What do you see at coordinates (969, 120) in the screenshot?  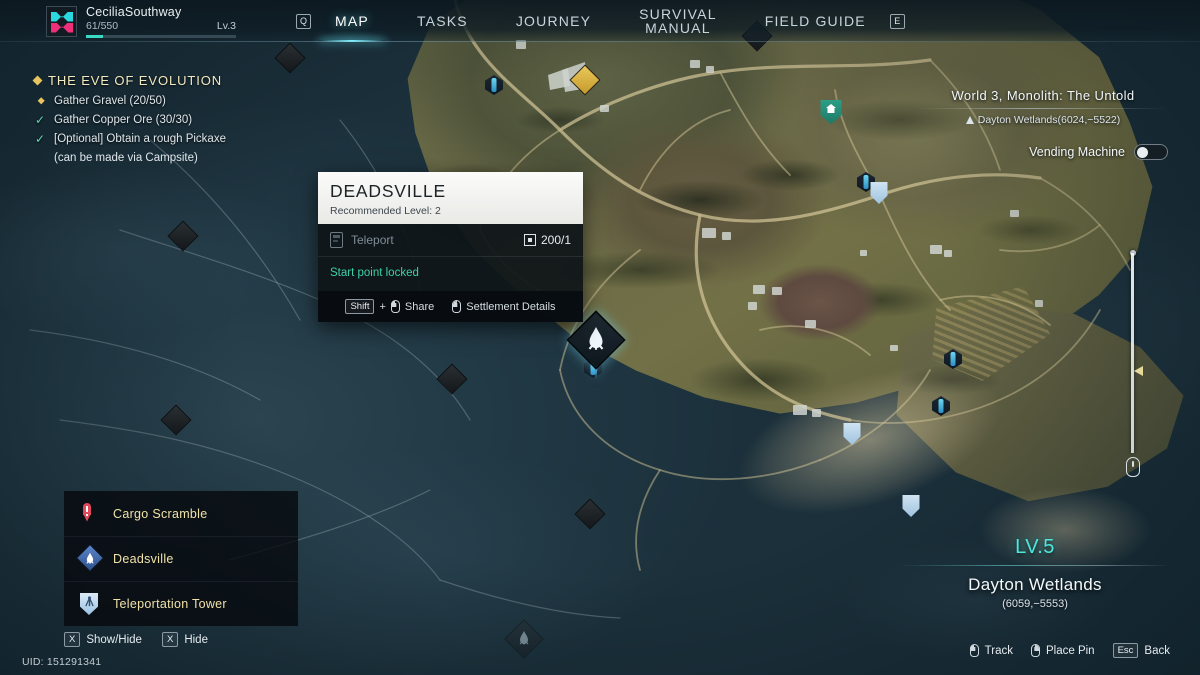 I see `navigation-arrow-icon` at bounding box center [969, 120].